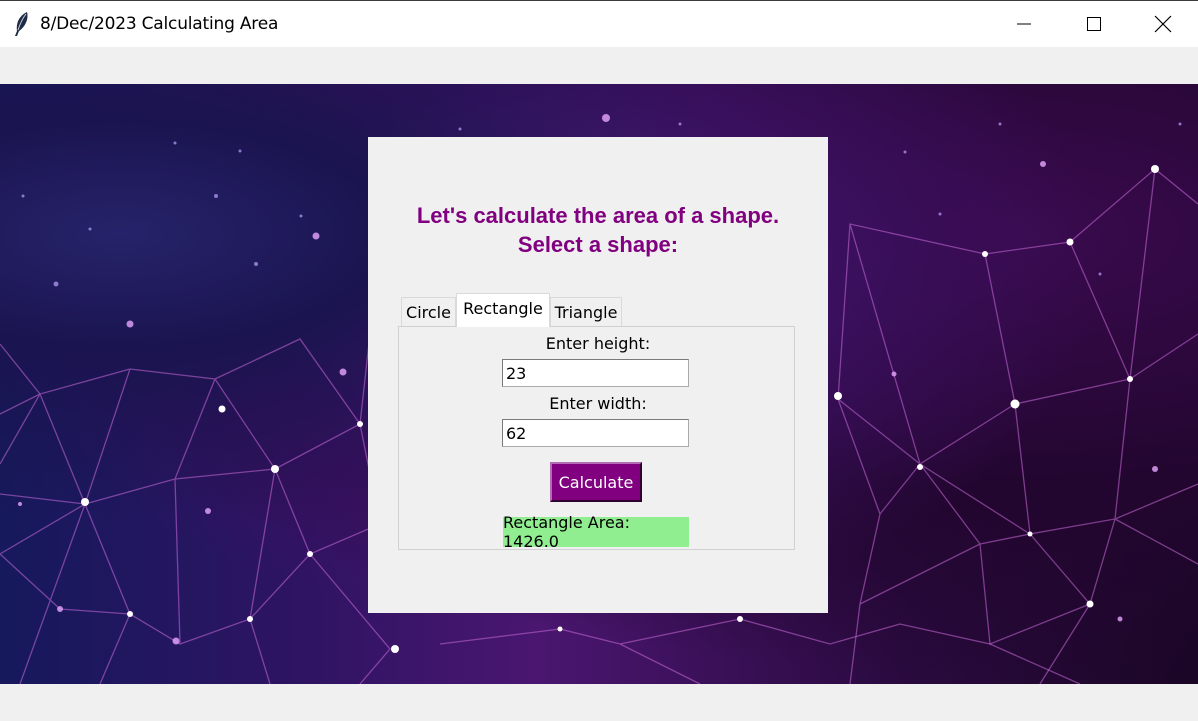 The height and width of the screenshot is (721, 1198). What do you see at coordinates (595, 433) in the screenshot?
I see `width-field: 62` at bounding box center [595, 433].